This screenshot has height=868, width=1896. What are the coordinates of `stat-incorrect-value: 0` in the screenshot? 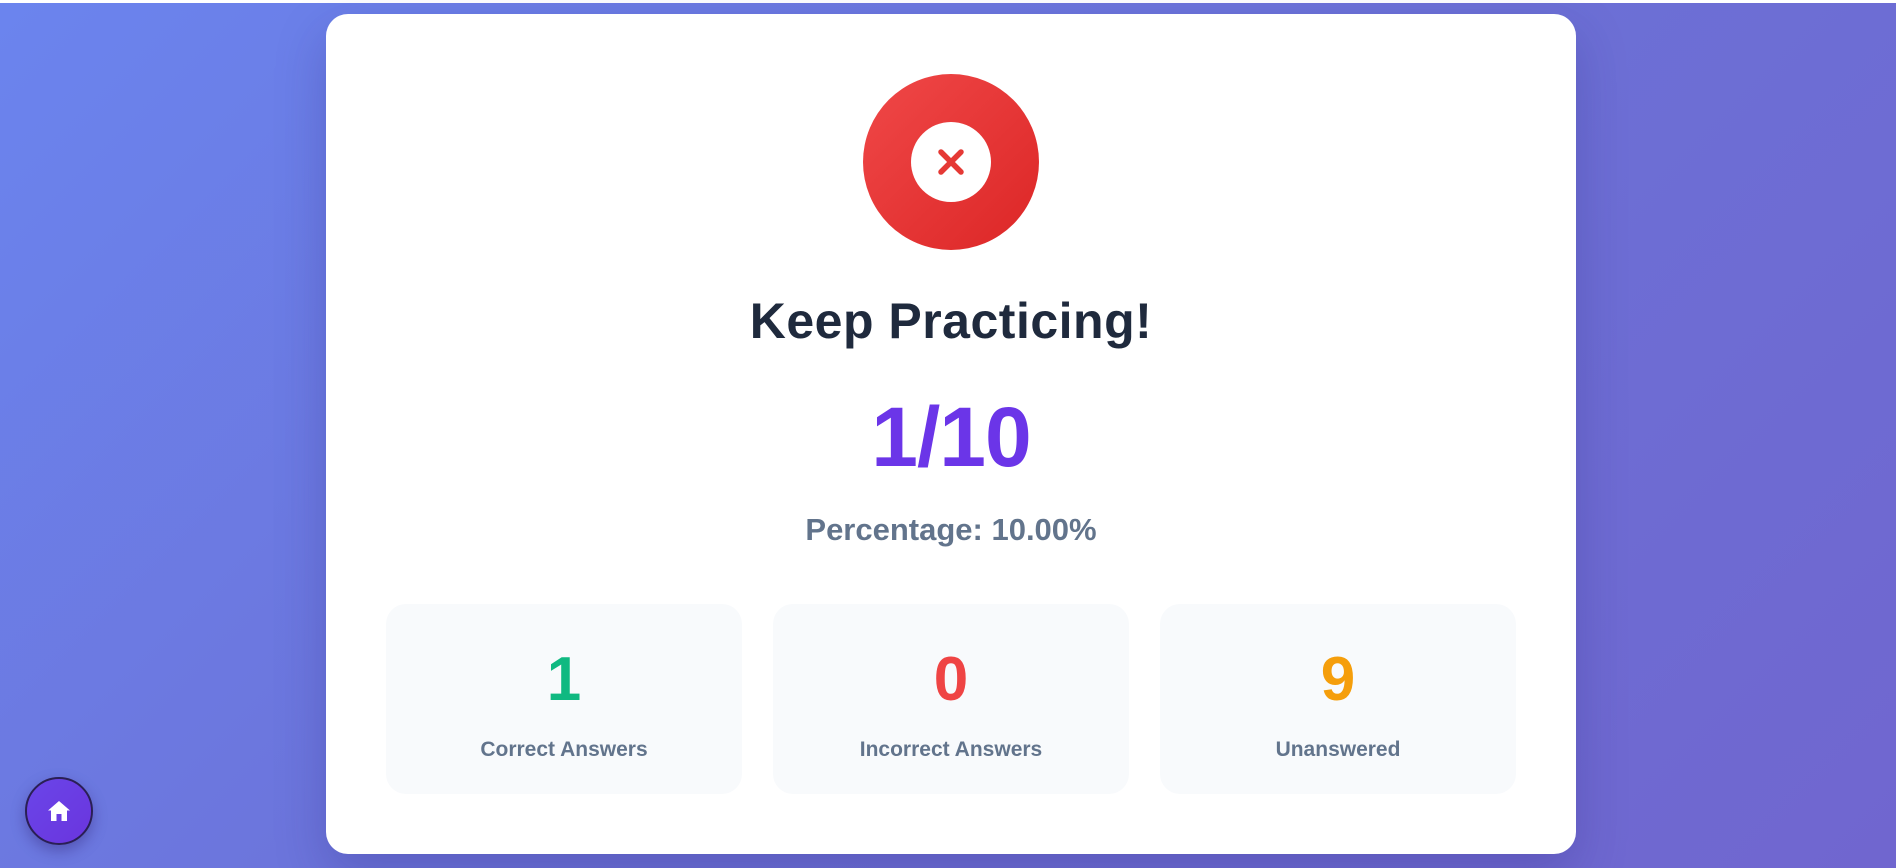 It's located at (951, 679).